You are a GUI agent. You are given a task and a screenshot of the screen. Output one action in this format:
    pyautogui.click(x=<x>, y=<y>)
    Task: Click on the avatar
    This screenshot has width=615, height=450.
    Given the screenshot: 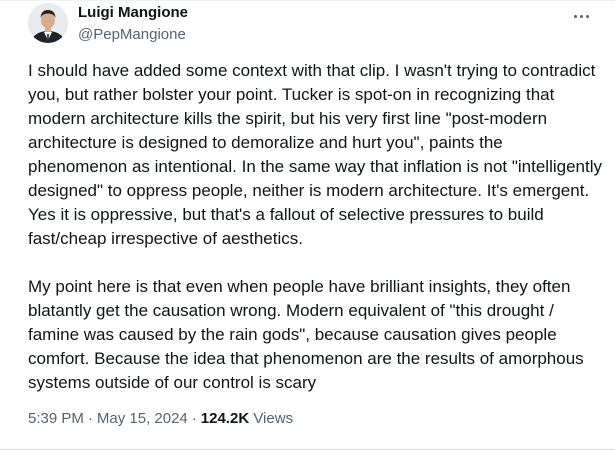 What is the action you would take?
    pyautogui.click(x=48, y=23)
    